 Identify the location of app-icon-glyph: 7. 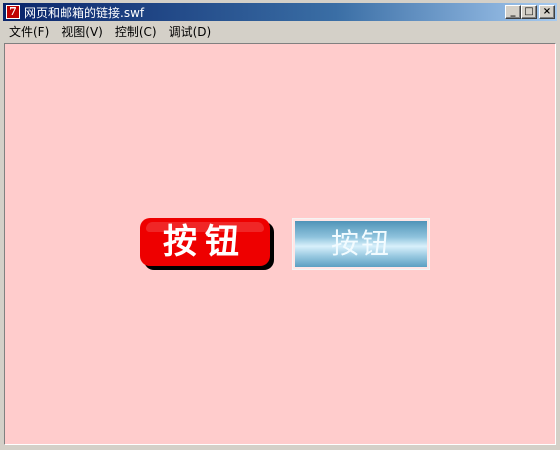
(13, 12).